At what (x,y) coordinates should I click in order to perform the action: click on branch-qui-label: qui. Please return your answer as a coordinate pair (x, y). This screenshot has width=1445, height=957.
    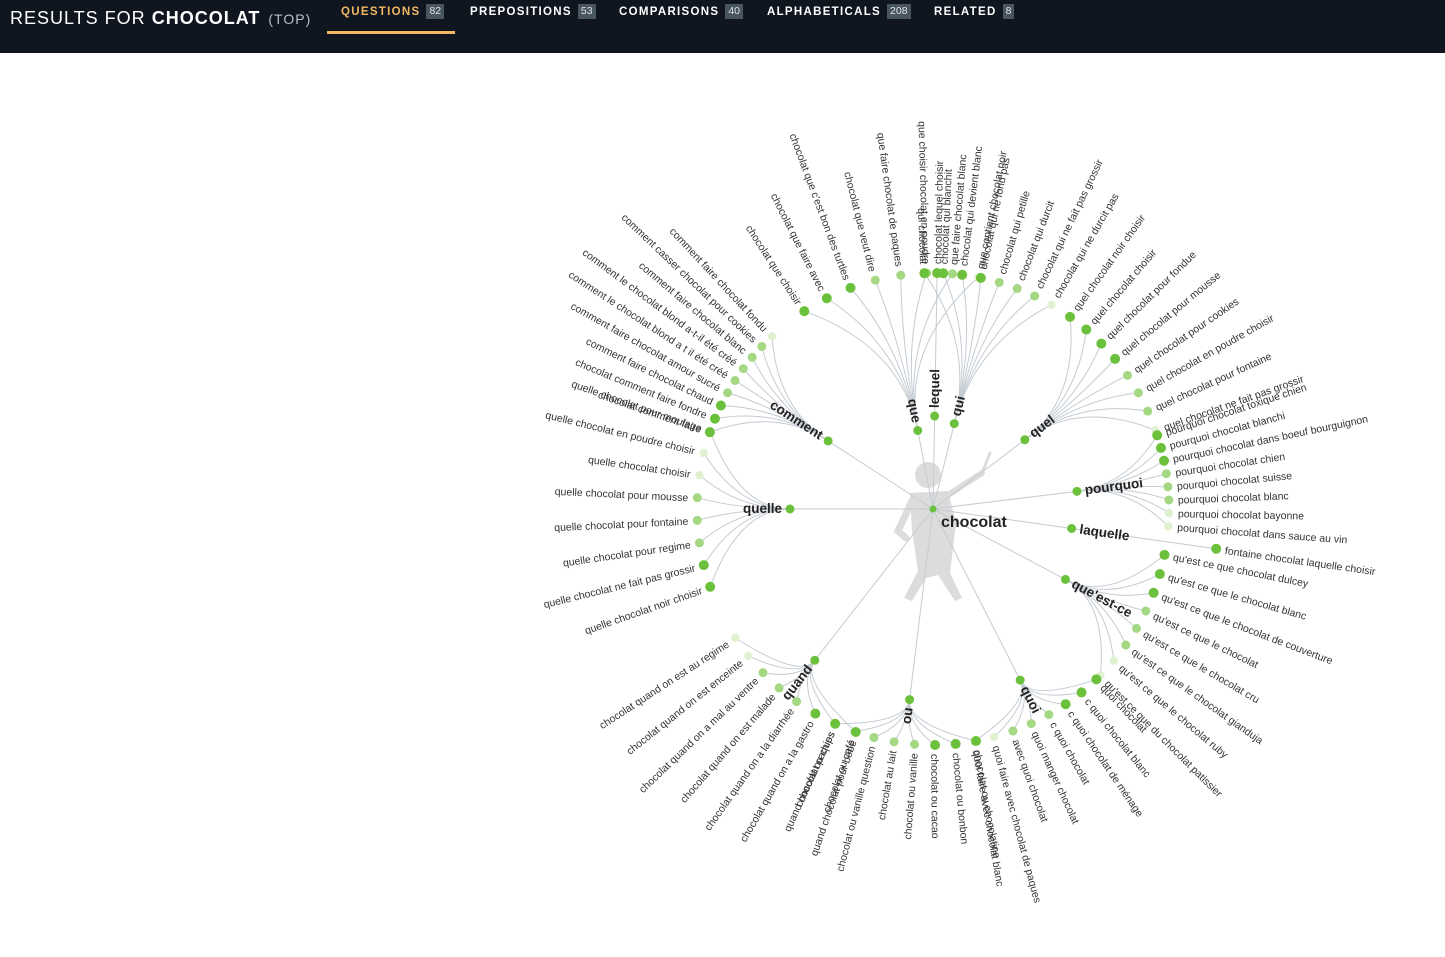
    Looking at the image, I should click on (957, 405).